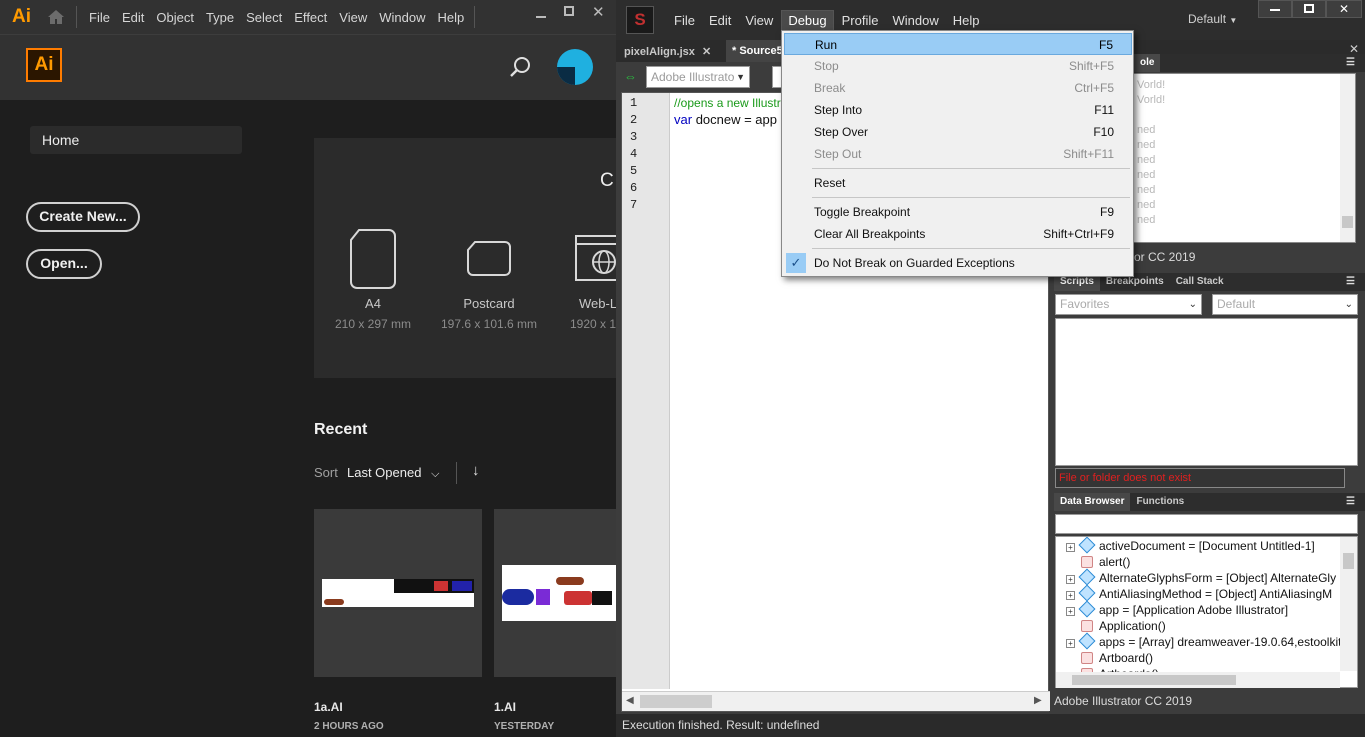  Describe the element at coordinates (971, 168) in the screenshot. I see `menu-separator` at that location.